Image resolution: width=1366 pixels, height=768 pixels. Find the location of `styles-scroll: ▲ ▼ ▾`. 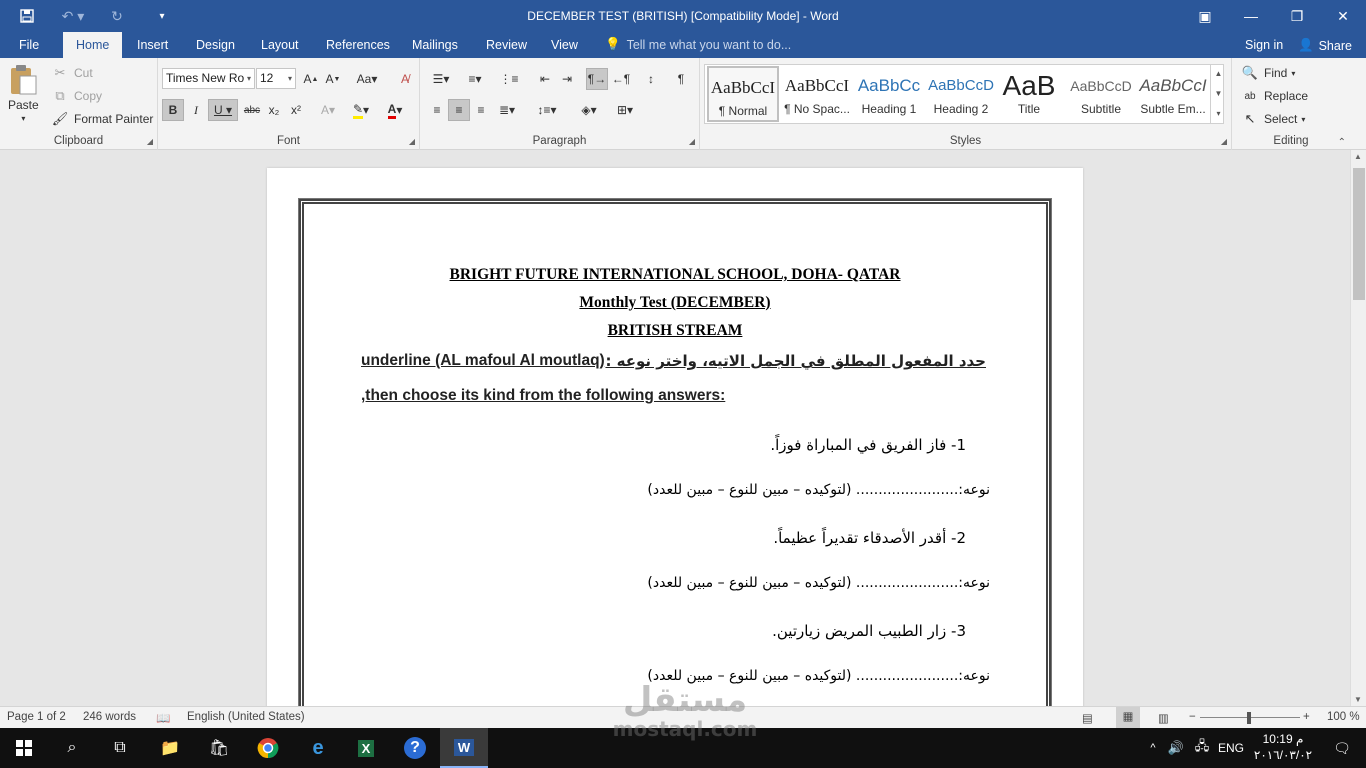

styles-scroll: ▲ ▼ ▾ is located at coordinates (1218, 94).